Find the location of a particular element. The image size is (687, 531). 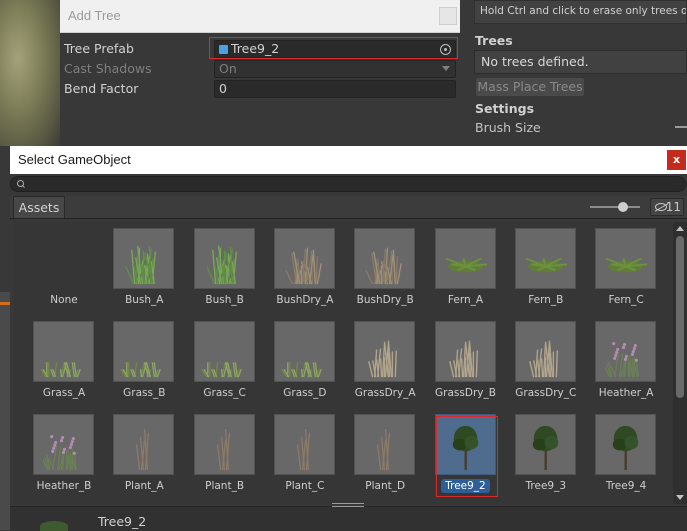

asset-item: Bush_A is located at coordinates (142, 270).